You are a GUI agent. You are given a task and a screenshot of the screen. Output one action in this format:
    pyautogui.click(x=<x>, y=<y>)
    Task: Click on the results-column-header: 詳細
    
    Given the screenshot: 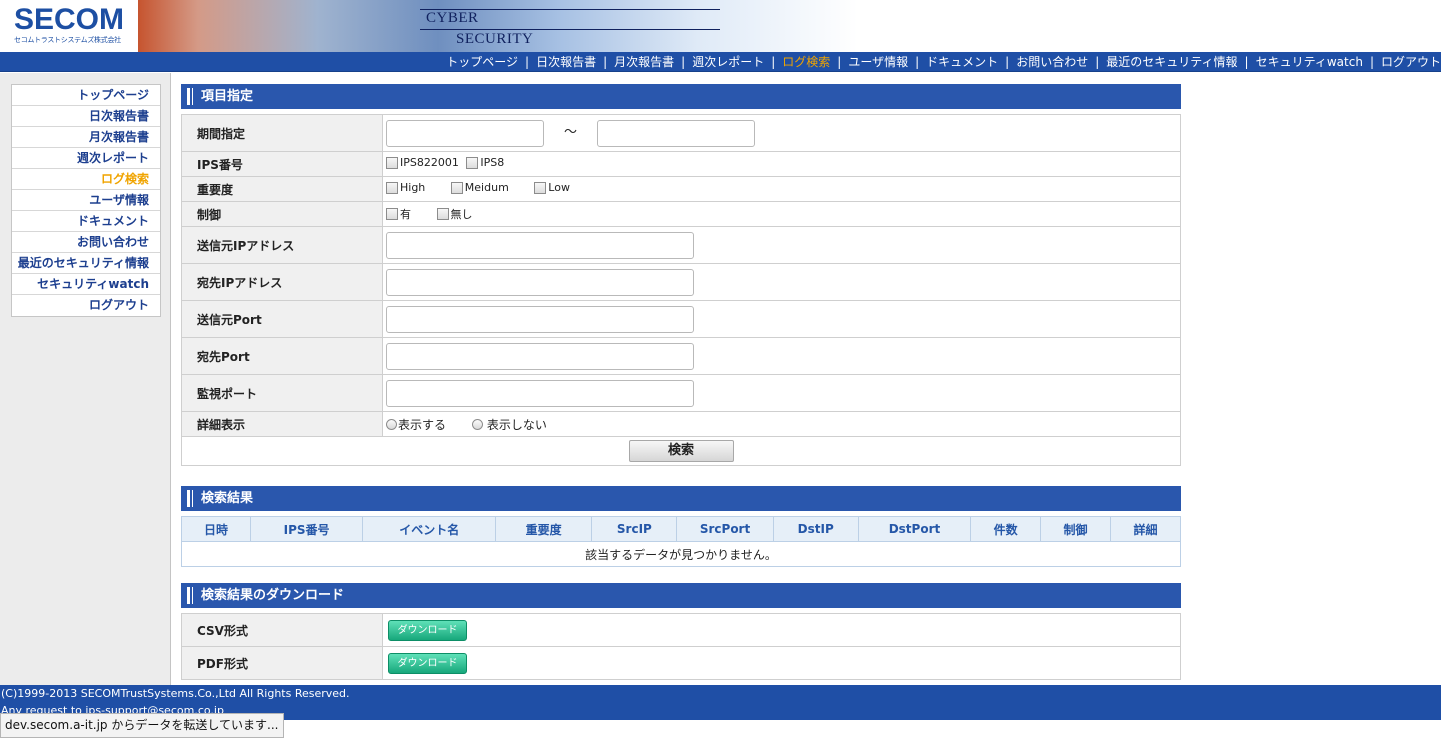 What is the action you would take?
    pyautogui.click(x=1145, y=529)
    